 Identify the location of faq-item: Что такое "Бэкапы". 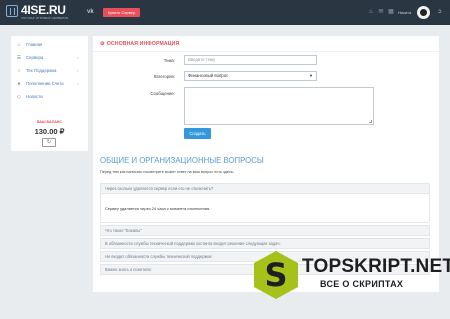
(265, 230).